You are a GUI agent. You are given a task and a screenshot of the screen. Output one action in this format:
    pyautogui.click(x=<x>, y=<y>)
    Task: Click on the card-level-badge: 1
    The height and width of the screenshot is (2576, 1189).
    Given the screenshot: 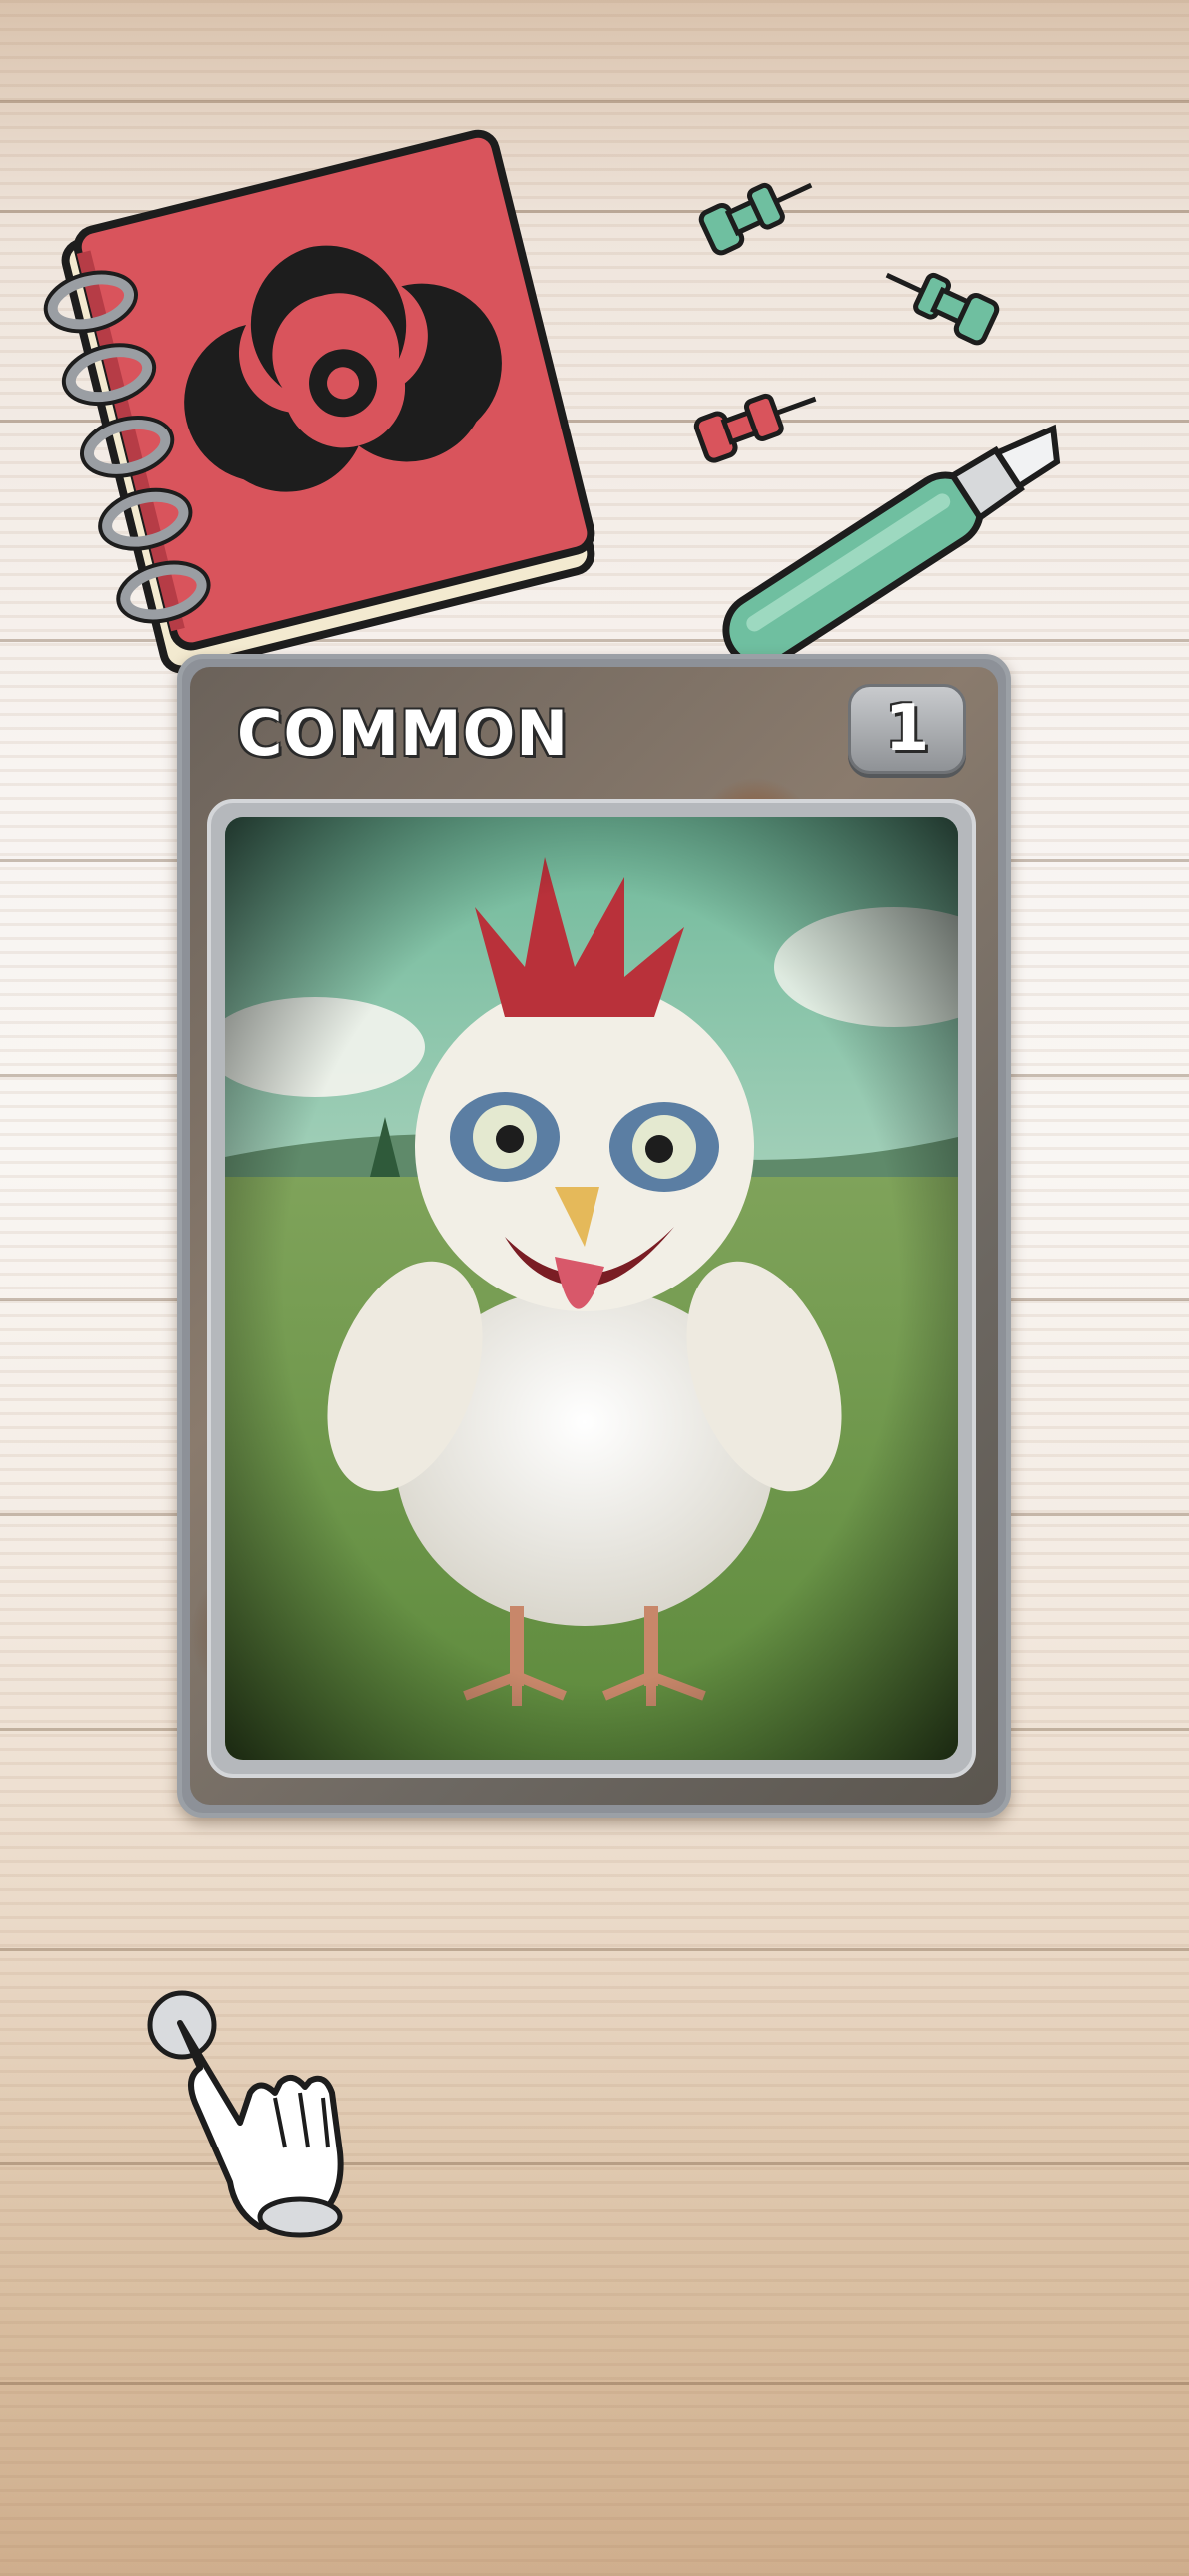 What is the action you would take?
    pyautogui.click(x=907, y=729)
    